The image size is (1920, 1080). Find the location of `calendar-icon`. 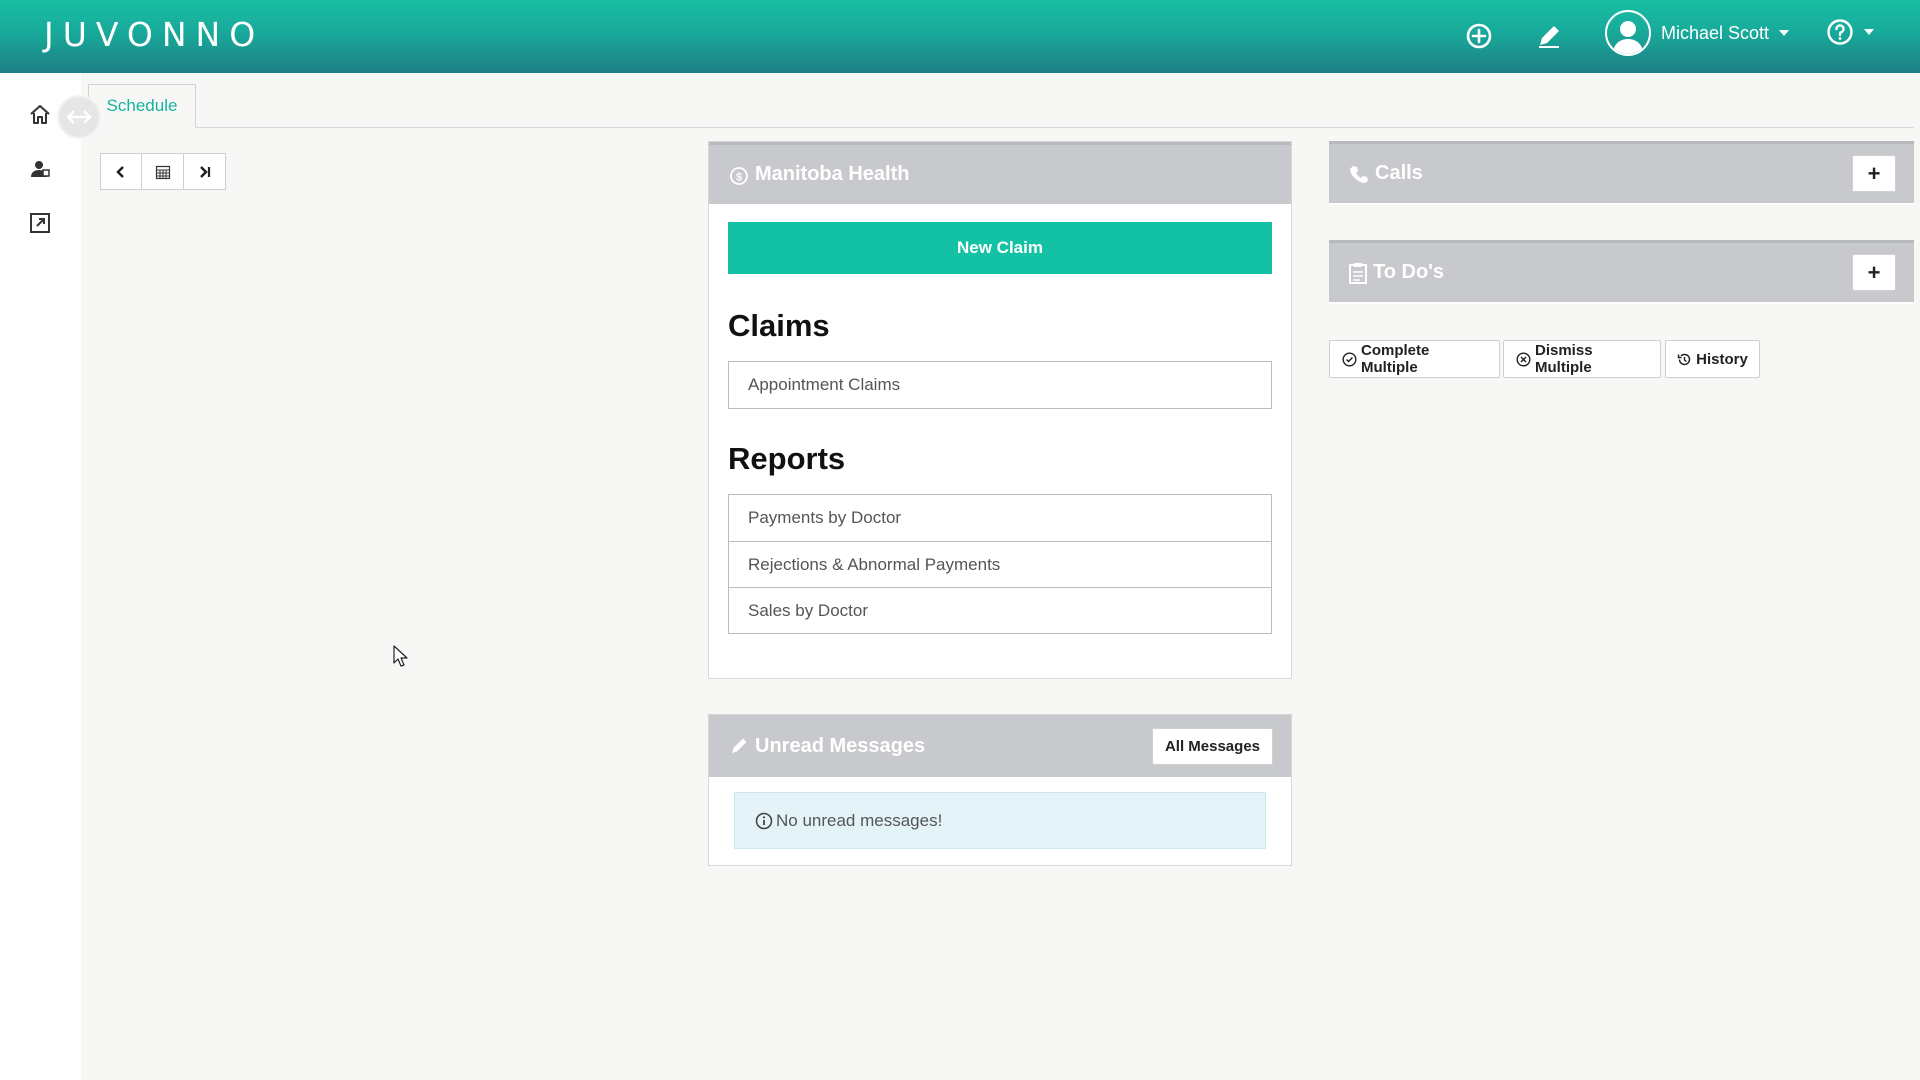

calendar-icon is located at coordinates (162, 172).